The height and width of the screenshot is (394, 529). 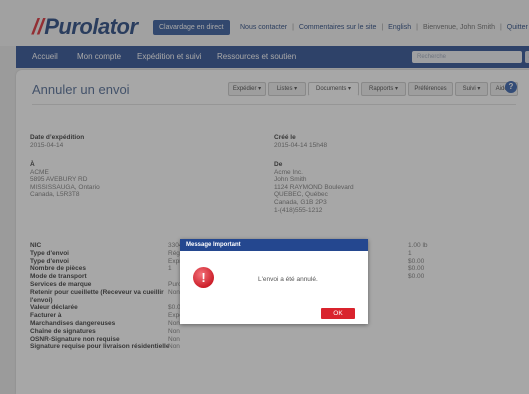 I want to click on dialog-title: Message Important, so click(x=274, y=245).